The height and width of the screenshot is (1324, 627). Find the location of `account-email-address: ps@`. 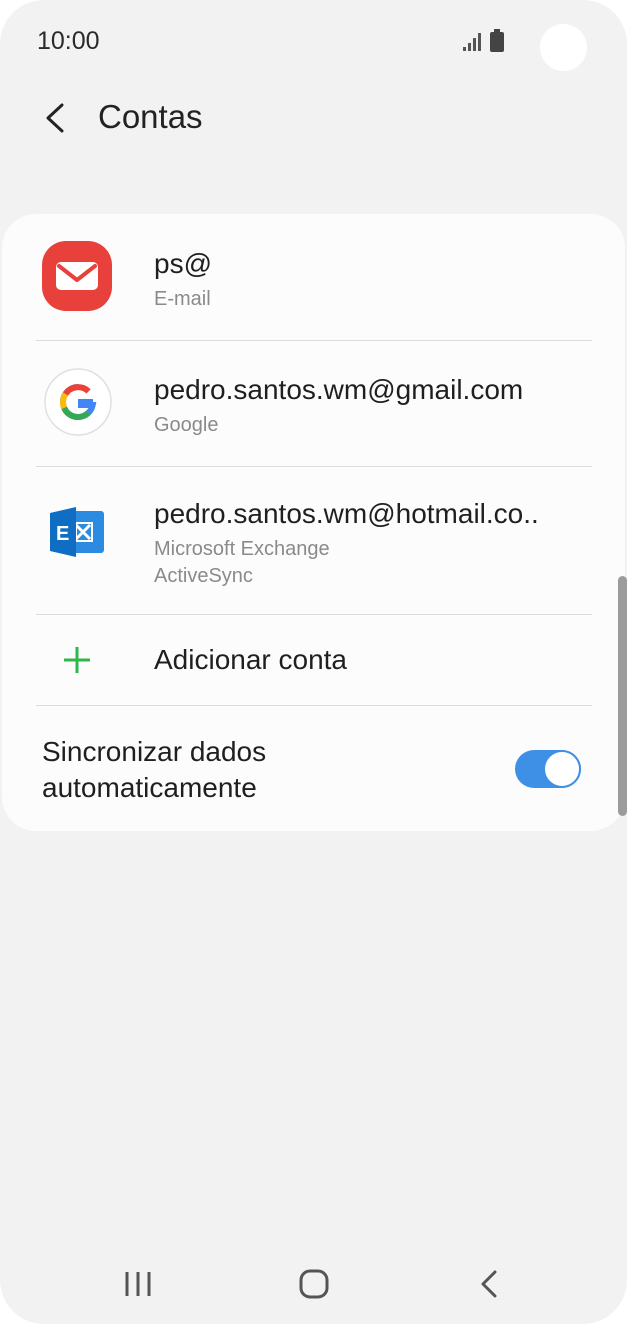

account-email-address: ps@ is located at coordinates (183, 263).